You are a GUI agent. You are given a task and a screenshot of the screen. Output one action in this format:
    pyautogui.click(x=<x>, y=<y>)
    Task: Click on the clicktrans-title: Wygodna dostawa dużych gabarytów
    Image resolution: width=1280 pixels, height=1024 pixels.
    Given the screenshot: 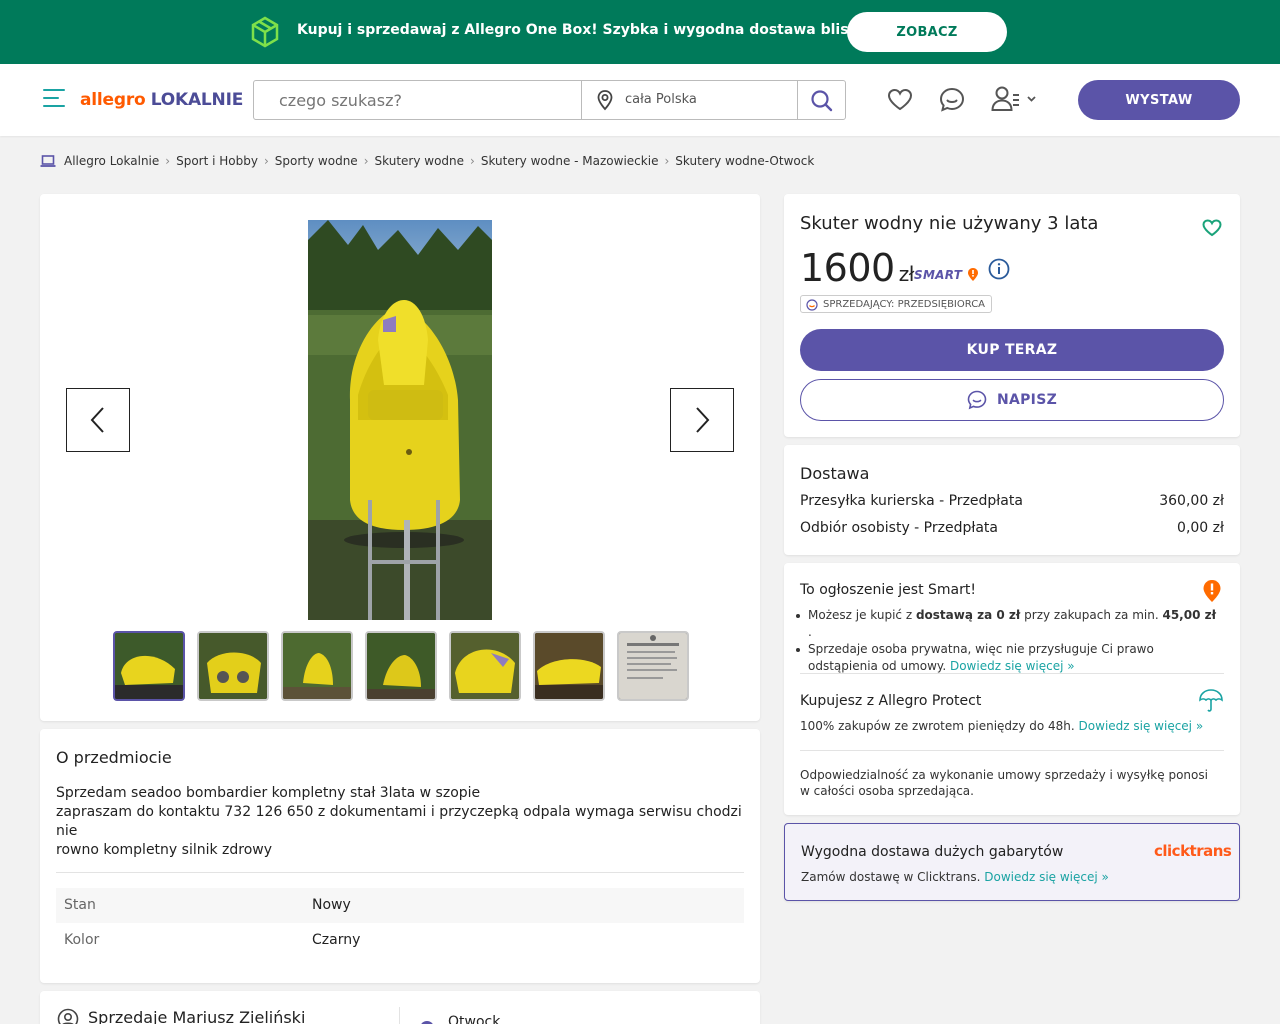 What is the action you would take?
    pyautogui.click(x=932, y=852)
    